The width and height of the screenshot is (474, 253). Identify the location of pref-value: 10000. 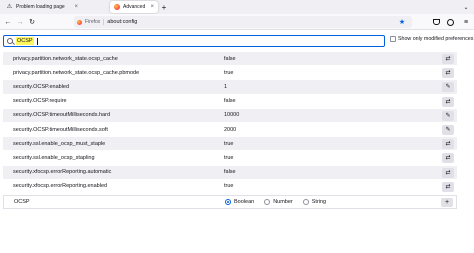
(232, 115).